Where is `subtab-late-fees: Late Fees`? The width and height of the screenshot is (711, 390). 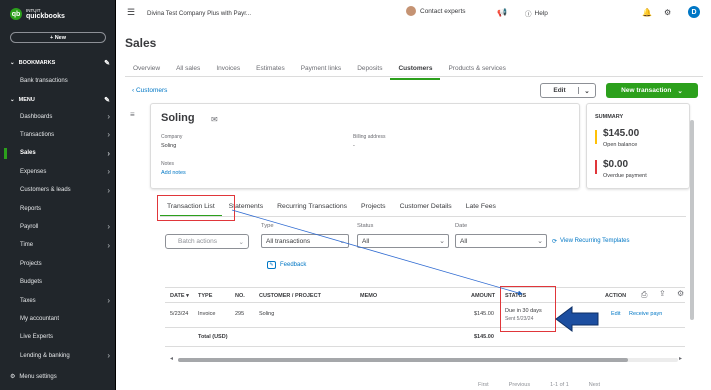
subtab-late-fees: Late Fees is located at coordinates (481, 208).